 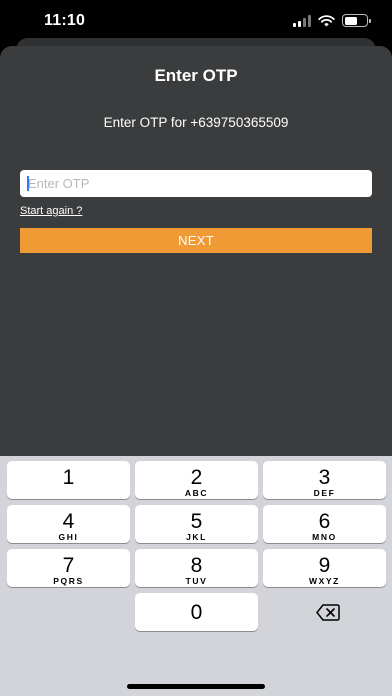 What do you see at coordinates (356, 20) in the screenshot?
I see `battery-icon` at bounding box center [356, 20].